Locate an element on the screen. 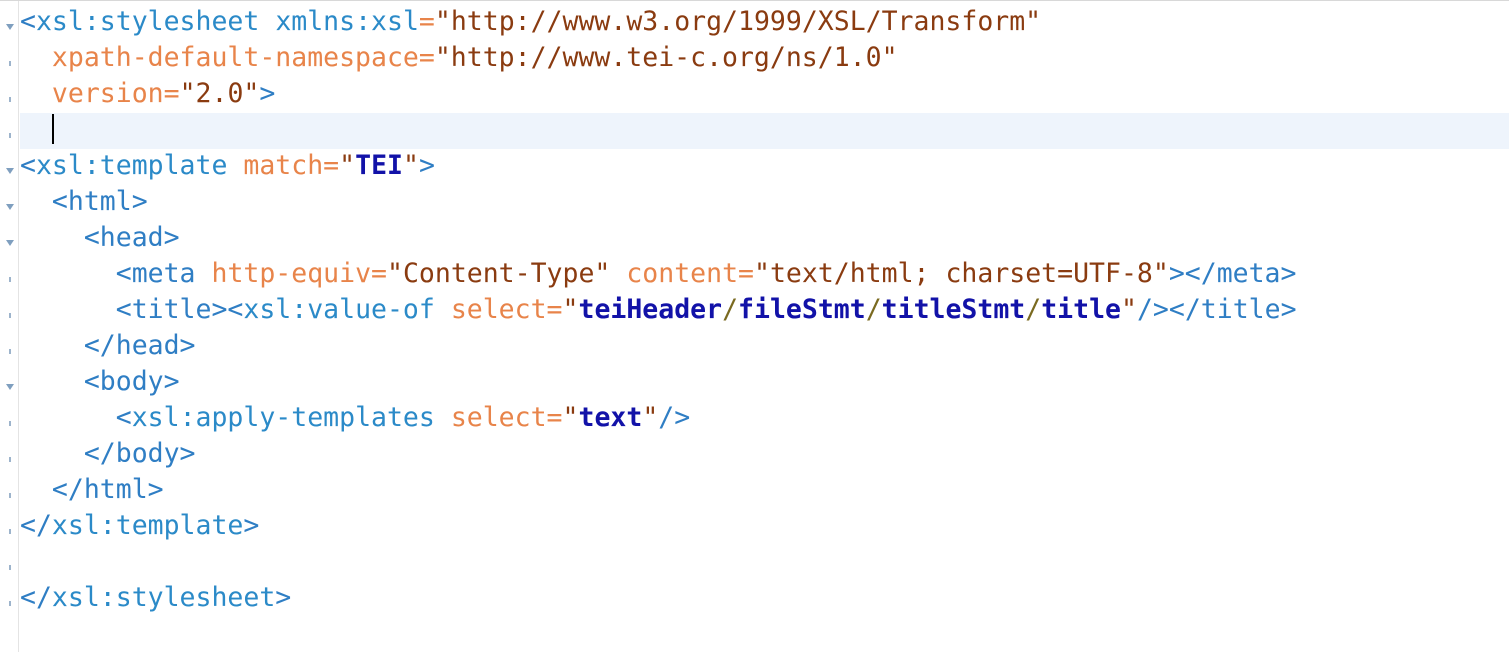 Image resolution: width=1509 pixels, height=652 pixels. code-line: </body> is located at coordinates (754, 454).